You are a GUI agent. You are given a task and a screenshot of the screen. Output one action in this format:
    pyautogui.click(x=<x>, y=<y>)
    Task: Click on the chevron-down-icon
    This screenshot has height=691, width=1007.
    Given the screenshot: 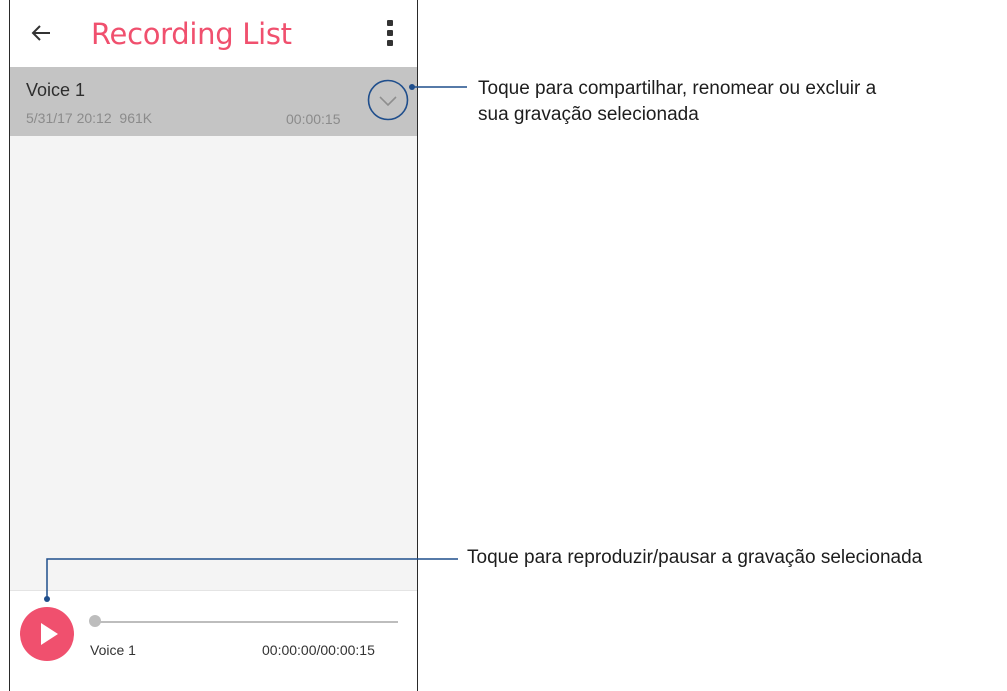 What is the action you would take?
    pyautogui.click(x=388, y=100)
    